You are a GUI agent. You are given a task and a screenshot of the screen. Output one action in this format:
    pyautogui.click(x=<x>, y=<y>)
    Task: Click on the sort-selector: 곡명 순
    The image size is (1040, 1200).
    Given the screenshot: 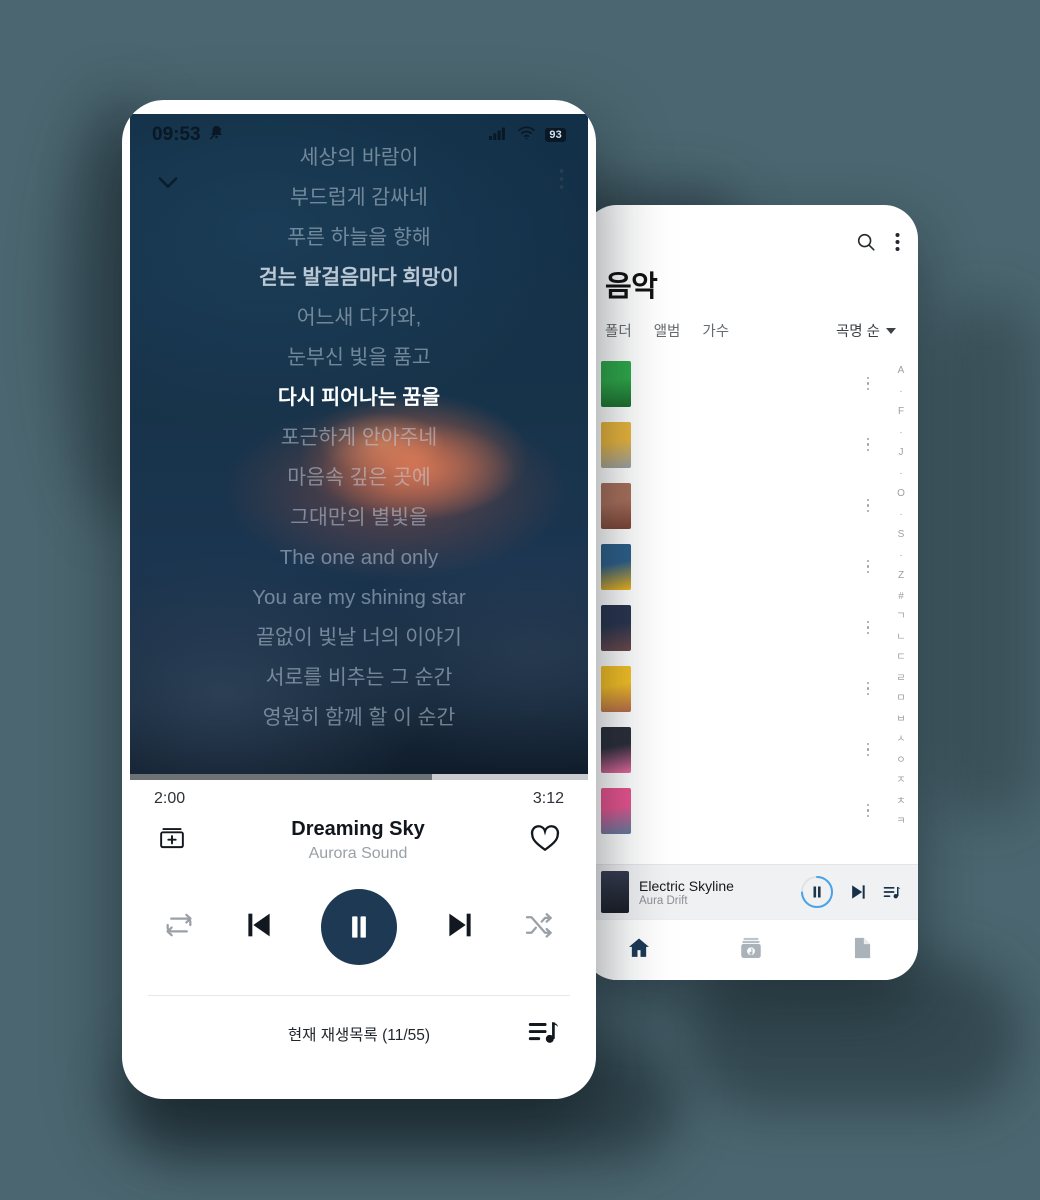 What is the action you would take?
    pyautogui.click(x=866, y=330)
    